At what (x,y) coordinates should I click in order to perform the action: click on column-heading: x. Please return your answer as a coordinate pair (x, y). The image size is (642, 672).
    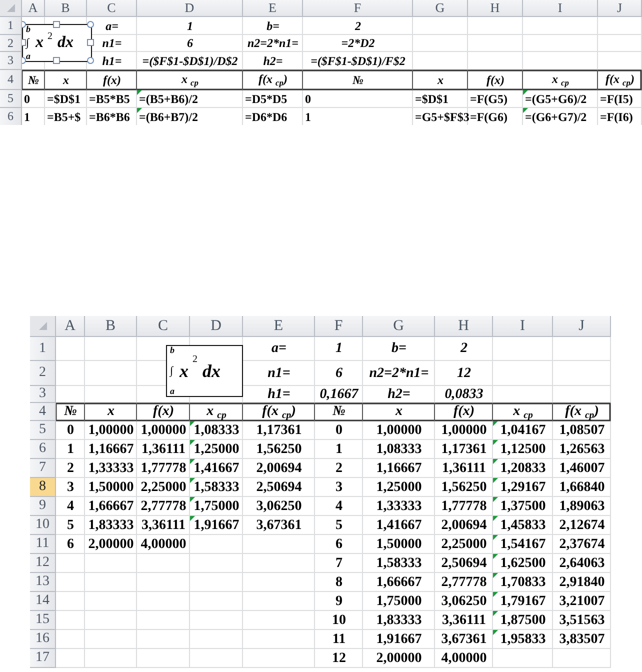
    Looking at the image, I should click on (441, 80).